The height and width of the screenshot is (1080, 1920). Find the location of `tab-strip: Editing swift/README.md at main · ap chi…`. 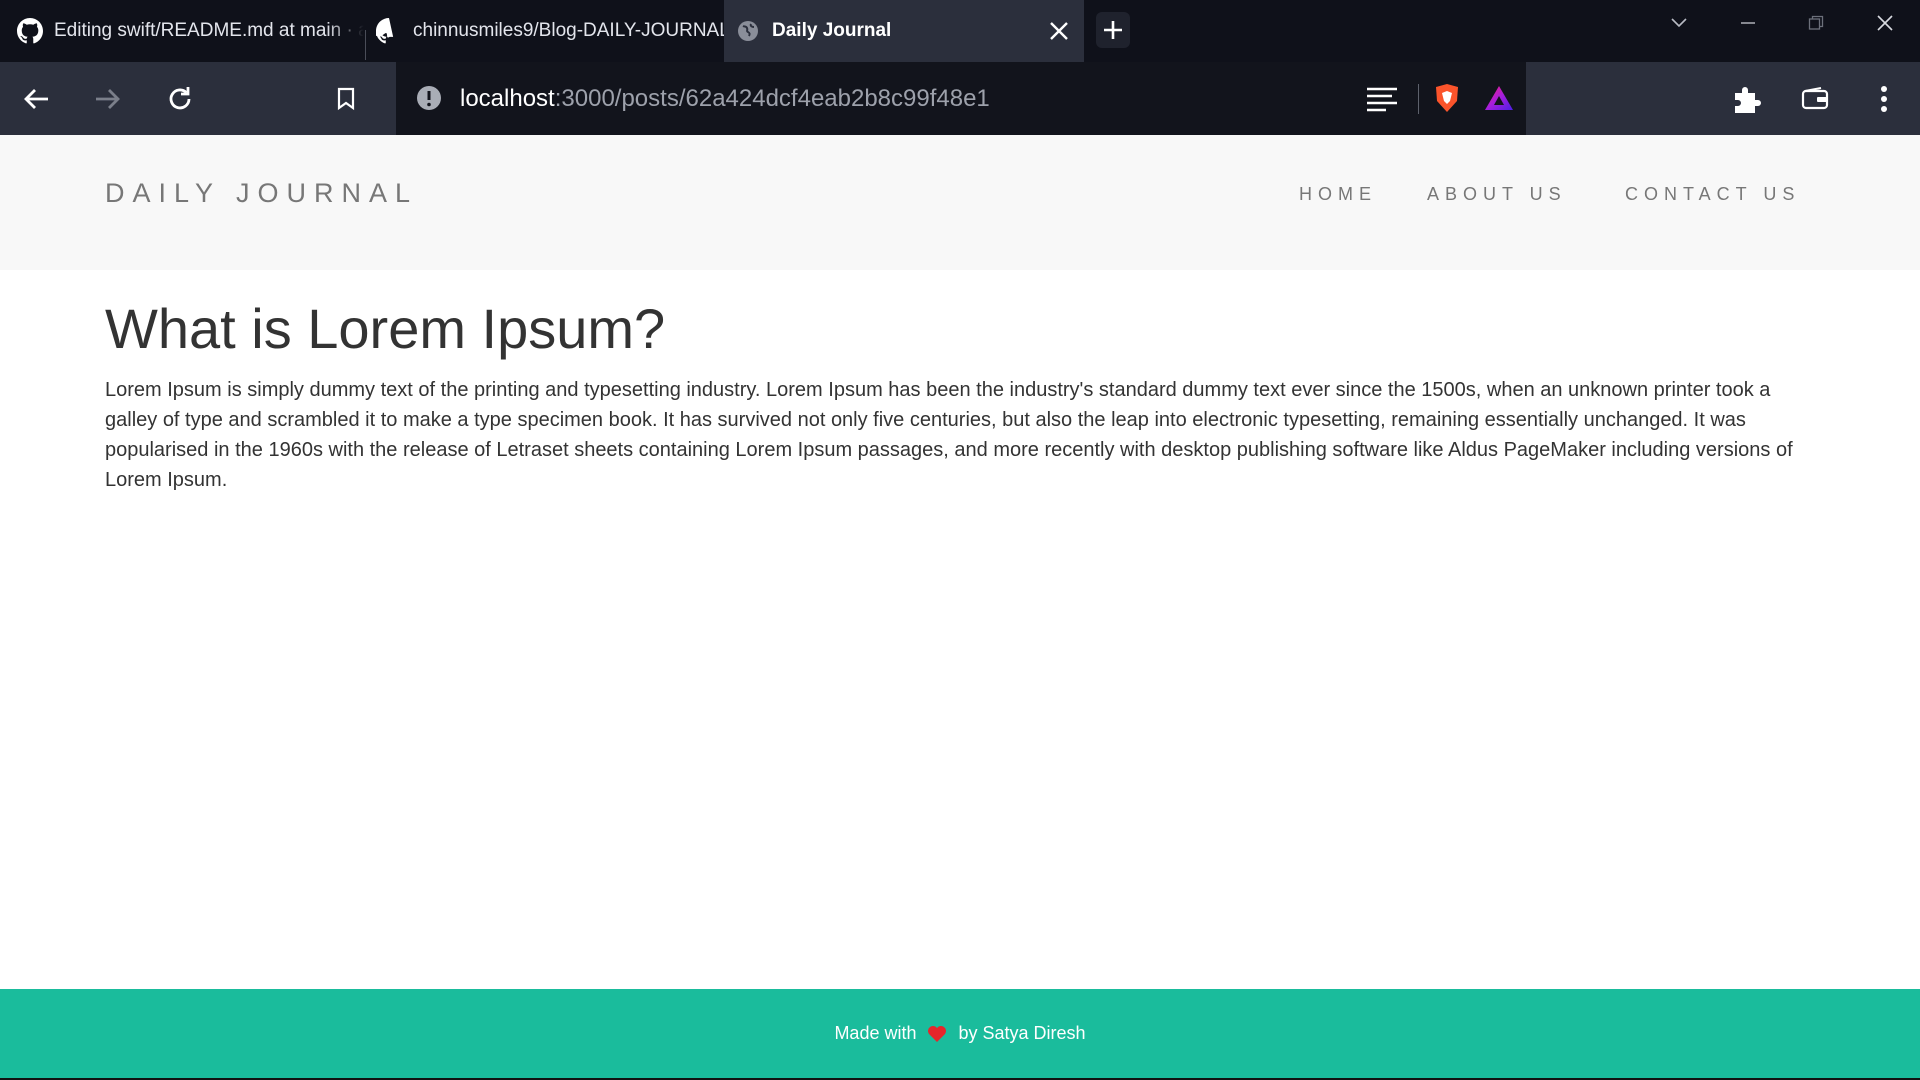

tab-strip: Editing swift/README.md at main · ap chi… is located at coordinates (960, 31).